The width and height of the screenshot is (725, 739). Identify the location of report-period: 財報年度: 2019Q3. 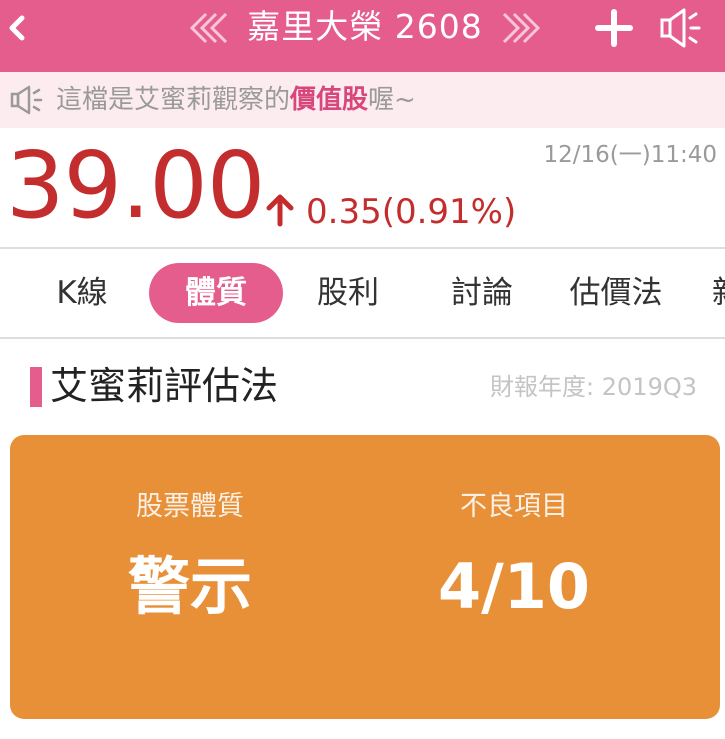
(593, 387).